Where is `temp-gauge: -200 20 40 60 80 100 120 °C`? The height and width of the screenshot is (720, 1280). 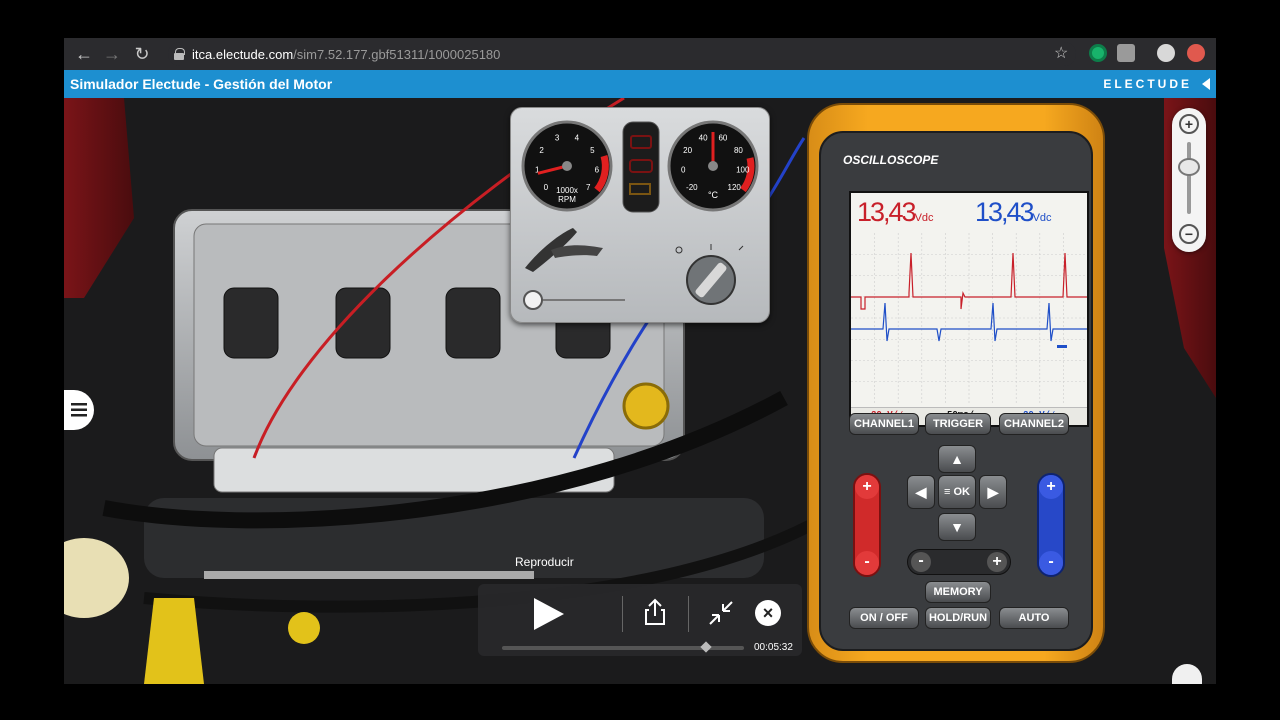 temp-gauge: -200 20 40 60 80 100 120 °C is located at coordinates (713, 166).